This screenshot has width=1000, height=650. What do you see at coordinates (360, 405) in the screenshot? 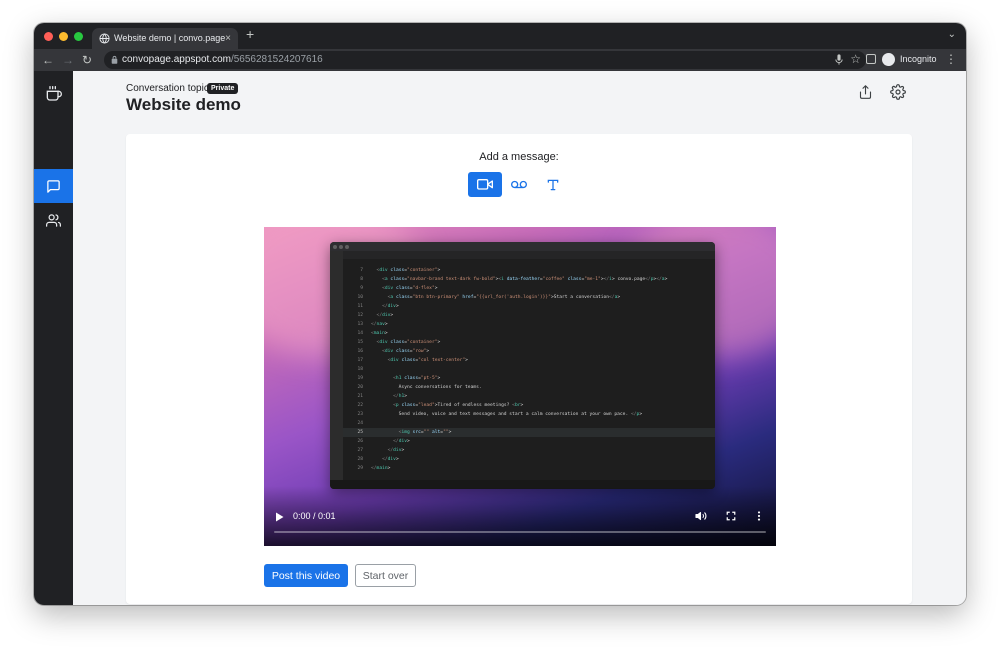
I see `line-number: 22` at bounding box center [360, 405].